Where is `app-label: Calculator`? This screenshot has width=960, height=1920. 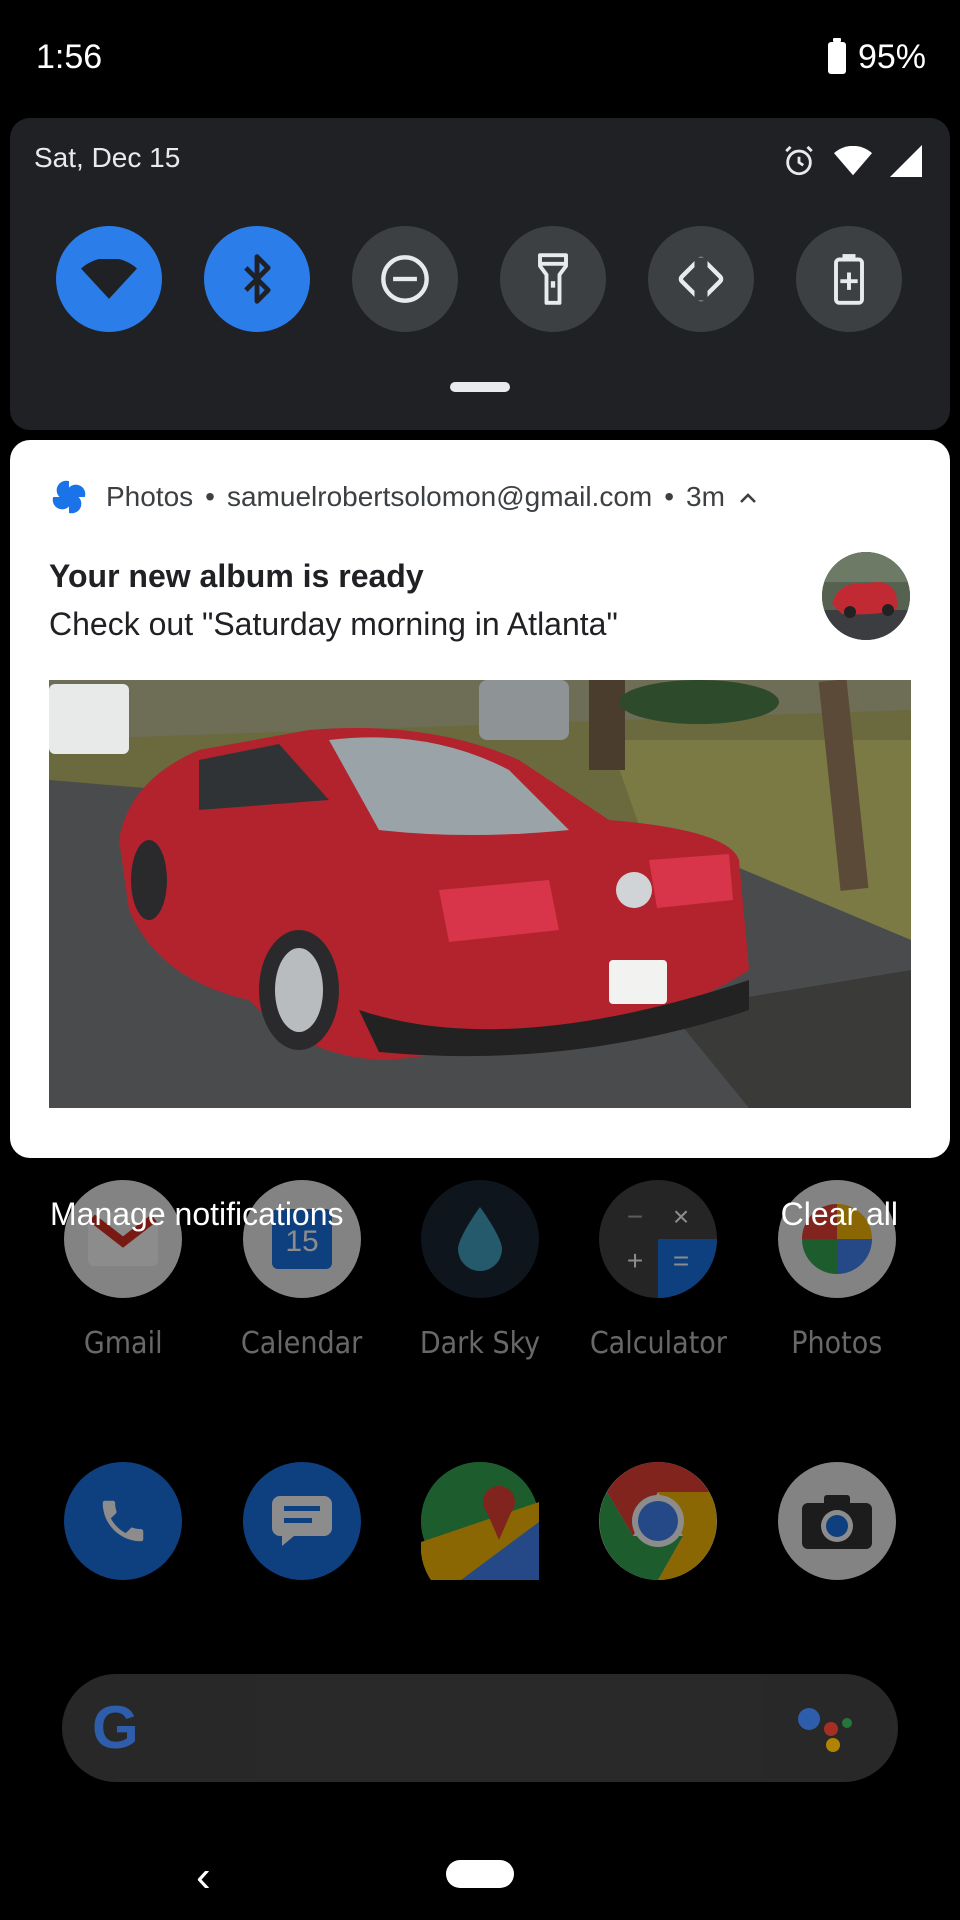
app-label: Calculator is located at coordinates (658, 1343).